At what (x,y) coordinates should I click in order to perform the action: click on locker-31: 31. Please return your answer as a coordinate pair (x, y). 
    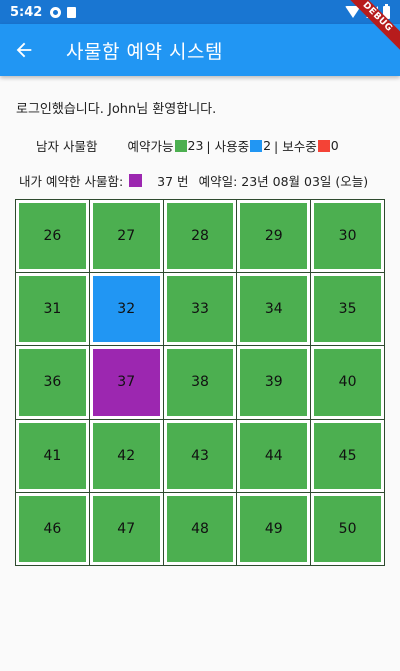
    Looking at the image, I should click on (52, 309).